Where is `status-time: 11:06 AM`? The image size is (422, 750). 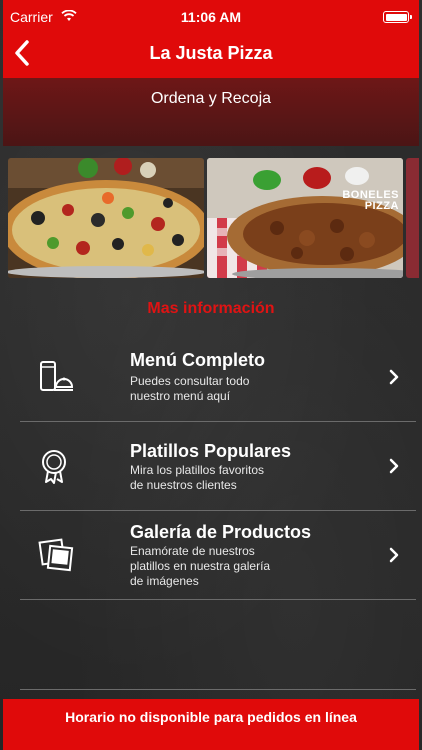
status-time: 11:06 AM is located at coordinates (211, 17).